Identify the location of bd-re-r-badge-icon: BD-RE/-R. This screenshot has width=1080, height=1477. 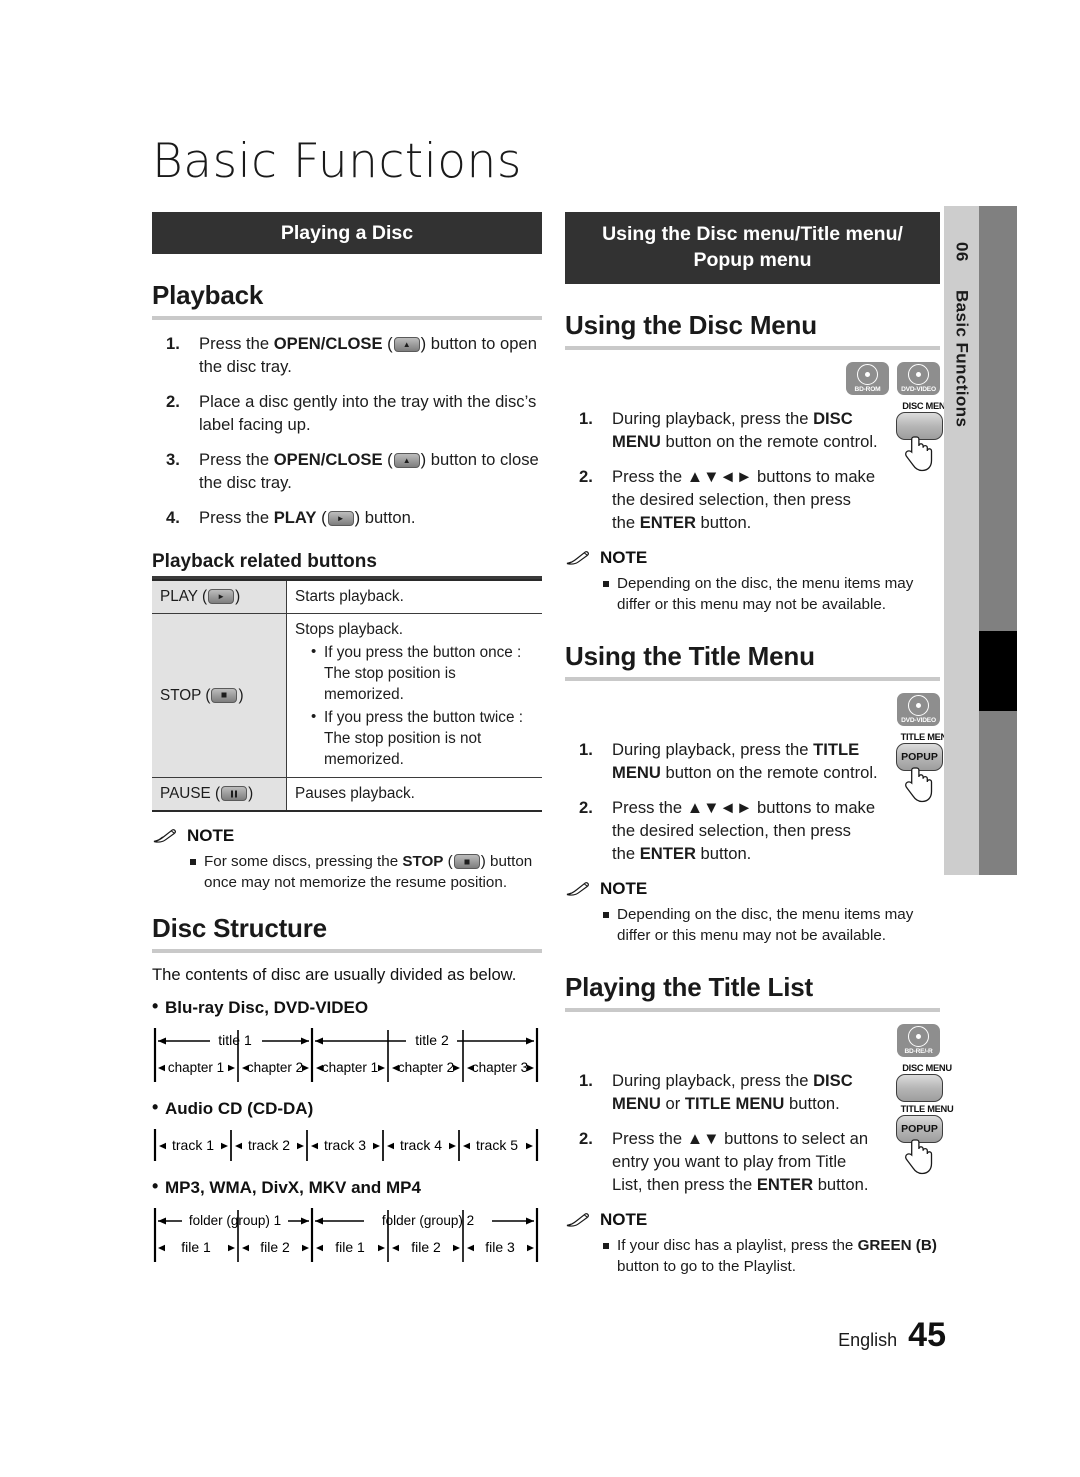
(918, 1040).